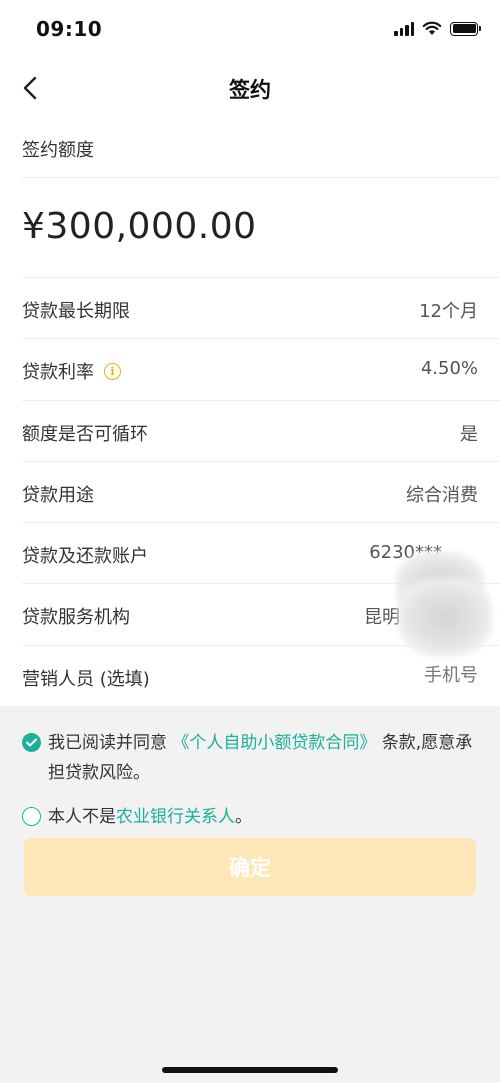 This screenshot has height=1083, width=500. What do you see at coordinates (469, 434) in the screenshot?
I see `row-value: 是` at bounding box center [469, 434].